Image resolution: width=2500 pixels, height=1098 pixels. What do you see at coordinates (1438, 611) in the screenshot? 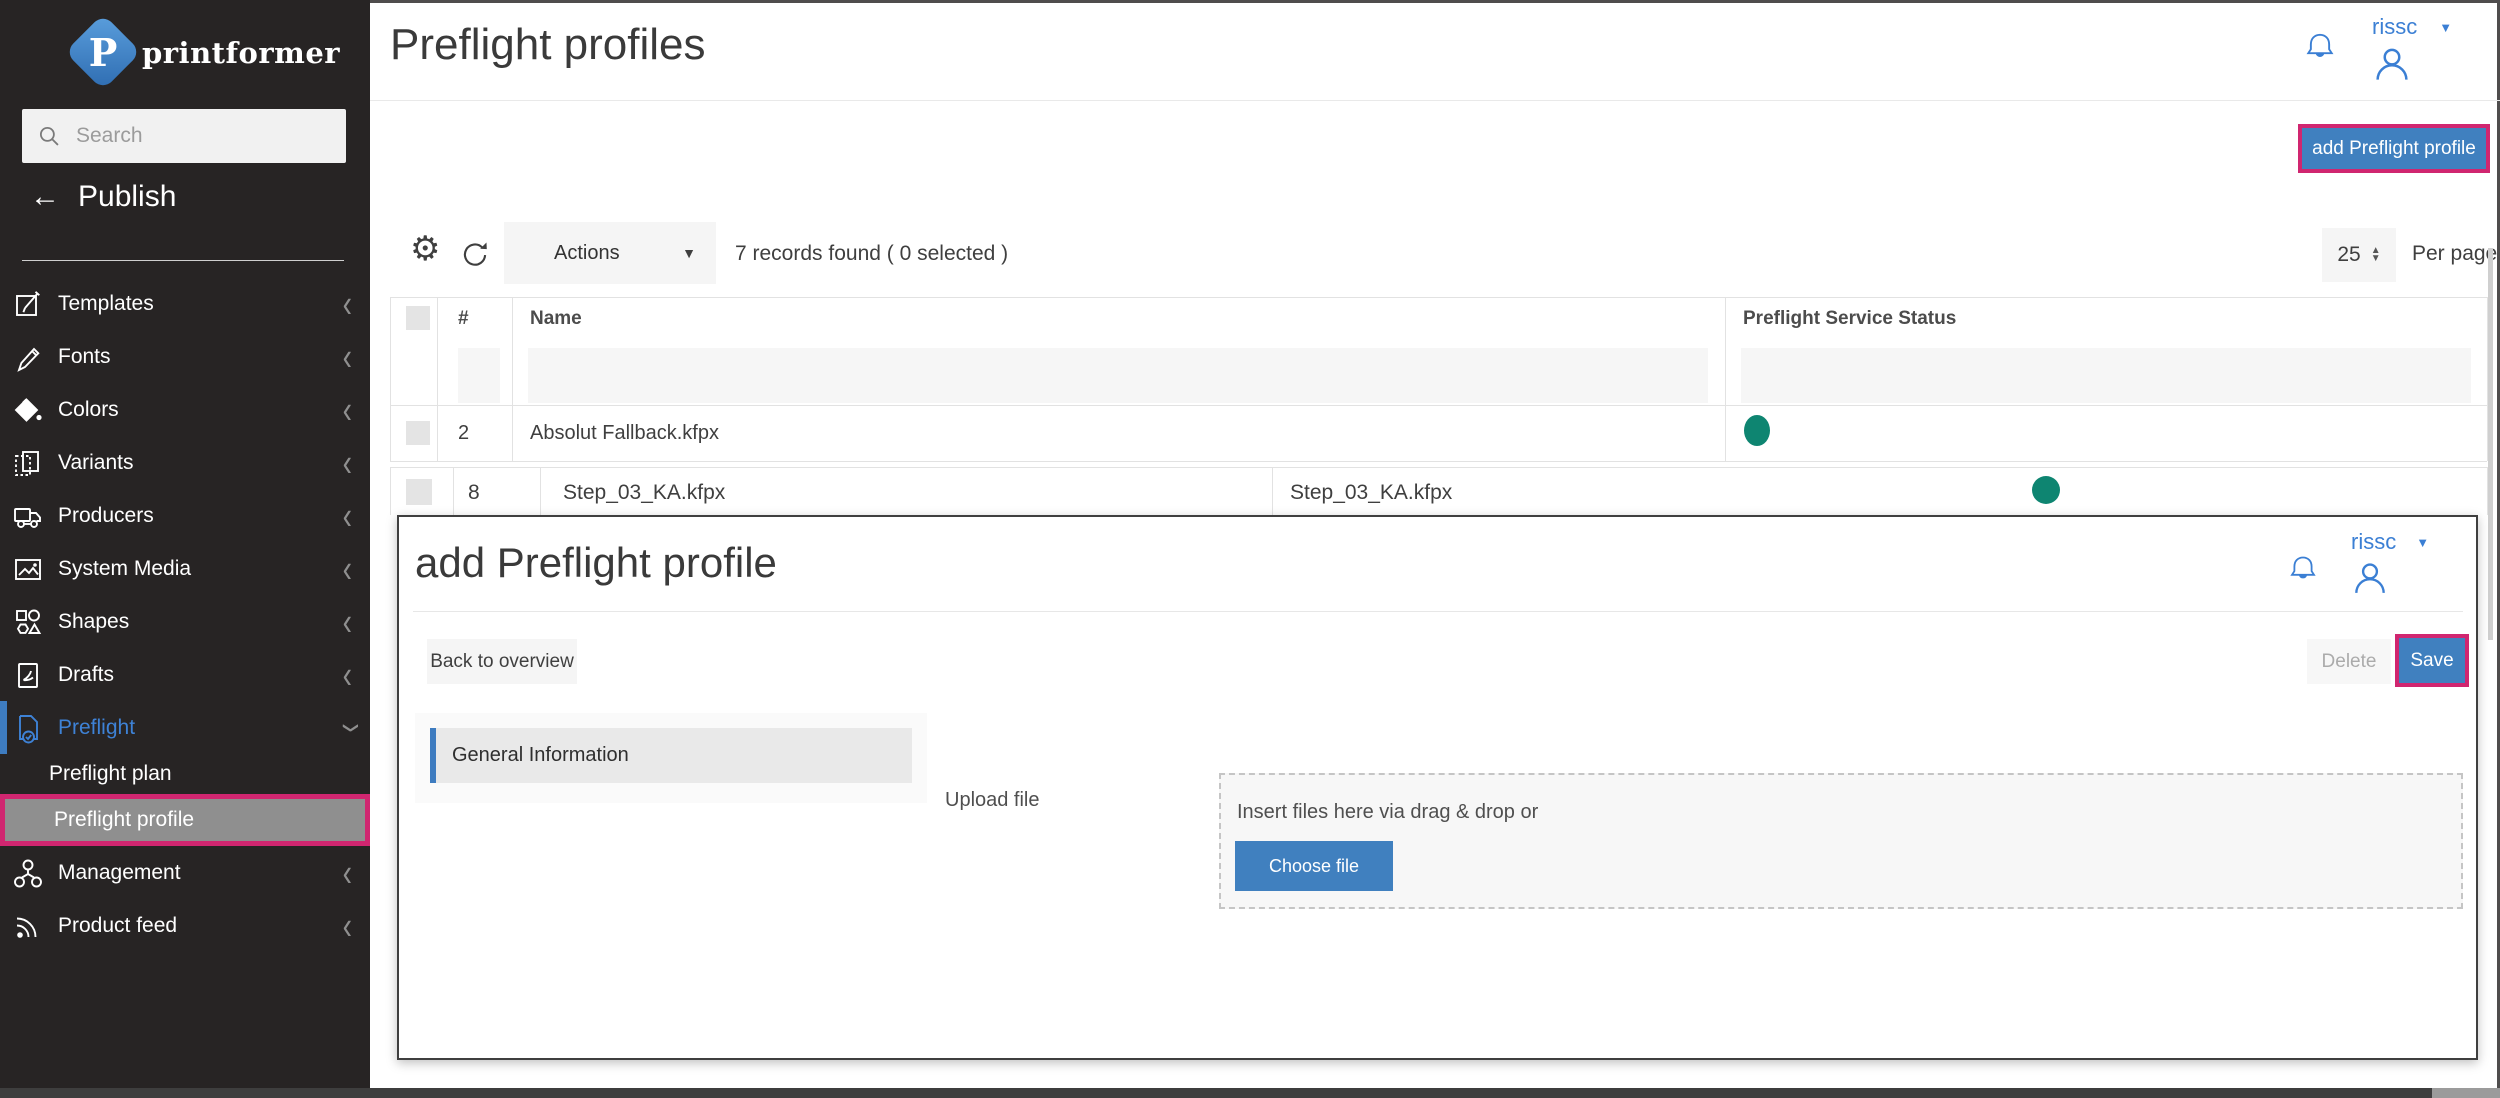
I see `modal-divider` at bounding box center [1438, 611].